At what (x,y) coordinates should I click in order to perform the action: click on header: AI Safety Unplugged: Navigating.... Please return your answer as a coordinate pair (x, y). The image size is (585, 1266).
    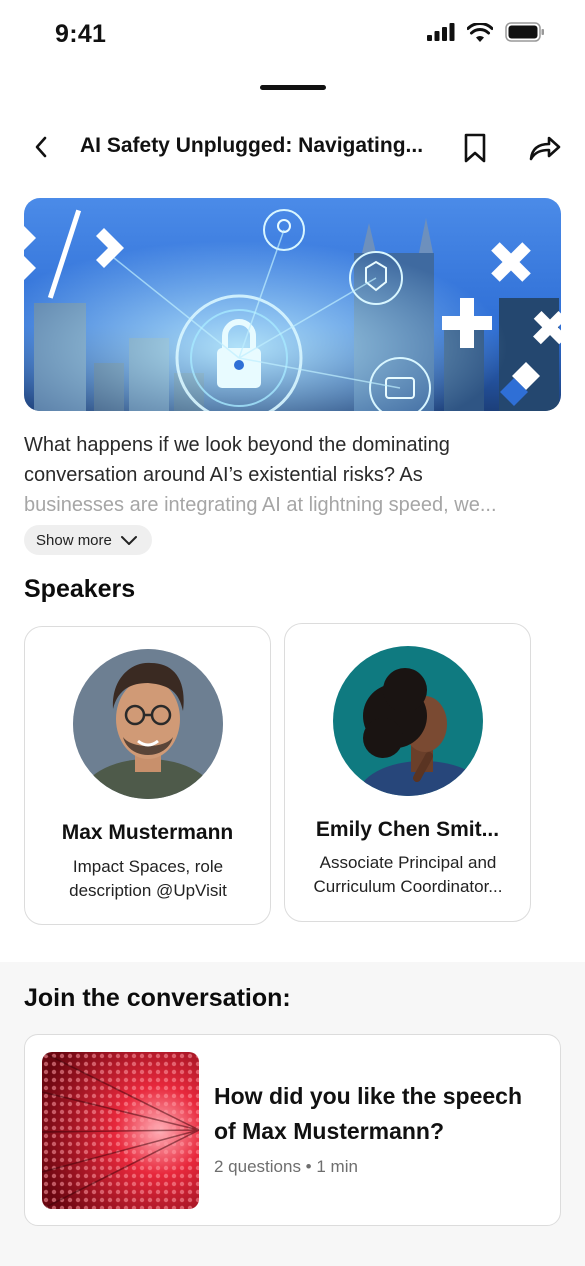
    Looking at the image, I should click on (292, 148).